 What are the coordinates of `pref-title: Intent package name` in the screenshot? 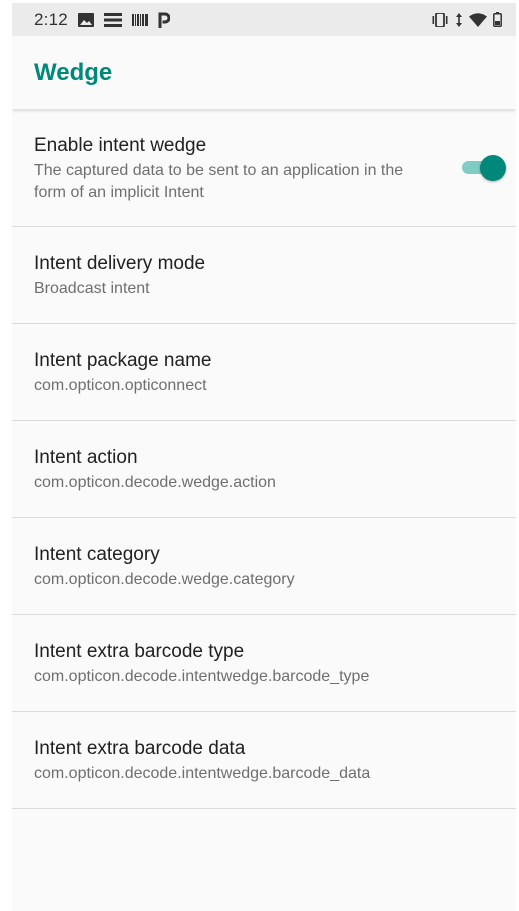 It's located at (123, 360).